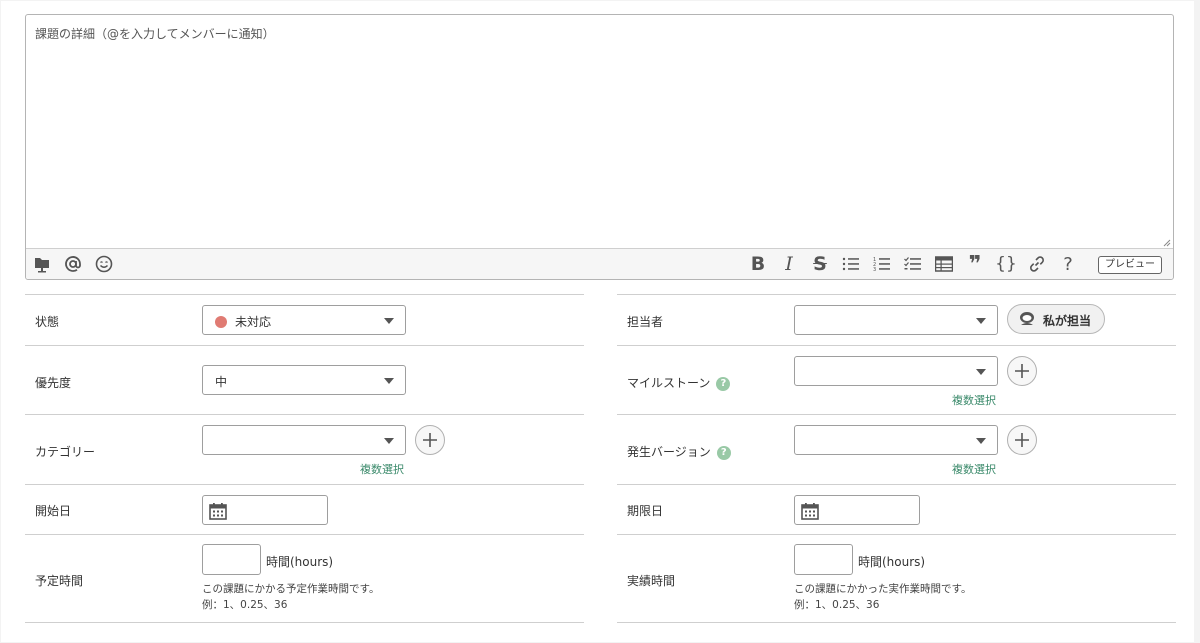 Image resolution: width=1200 pixels, height=643 pixels. Describe the element at coordinates (883, 589) in the screenshot. I see `actual-hours-note: この課題にかかった実作業時間です。` at that location.